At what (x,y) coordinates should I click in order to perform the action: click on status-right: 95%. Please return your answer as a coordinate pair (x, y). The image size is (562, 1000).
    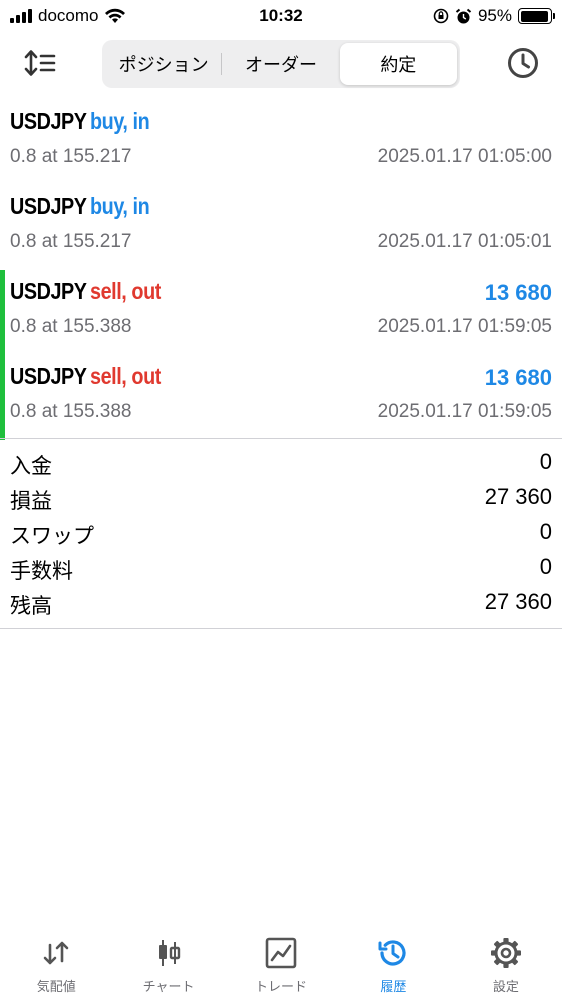
    Looking at the image, I should click on (494, 16).